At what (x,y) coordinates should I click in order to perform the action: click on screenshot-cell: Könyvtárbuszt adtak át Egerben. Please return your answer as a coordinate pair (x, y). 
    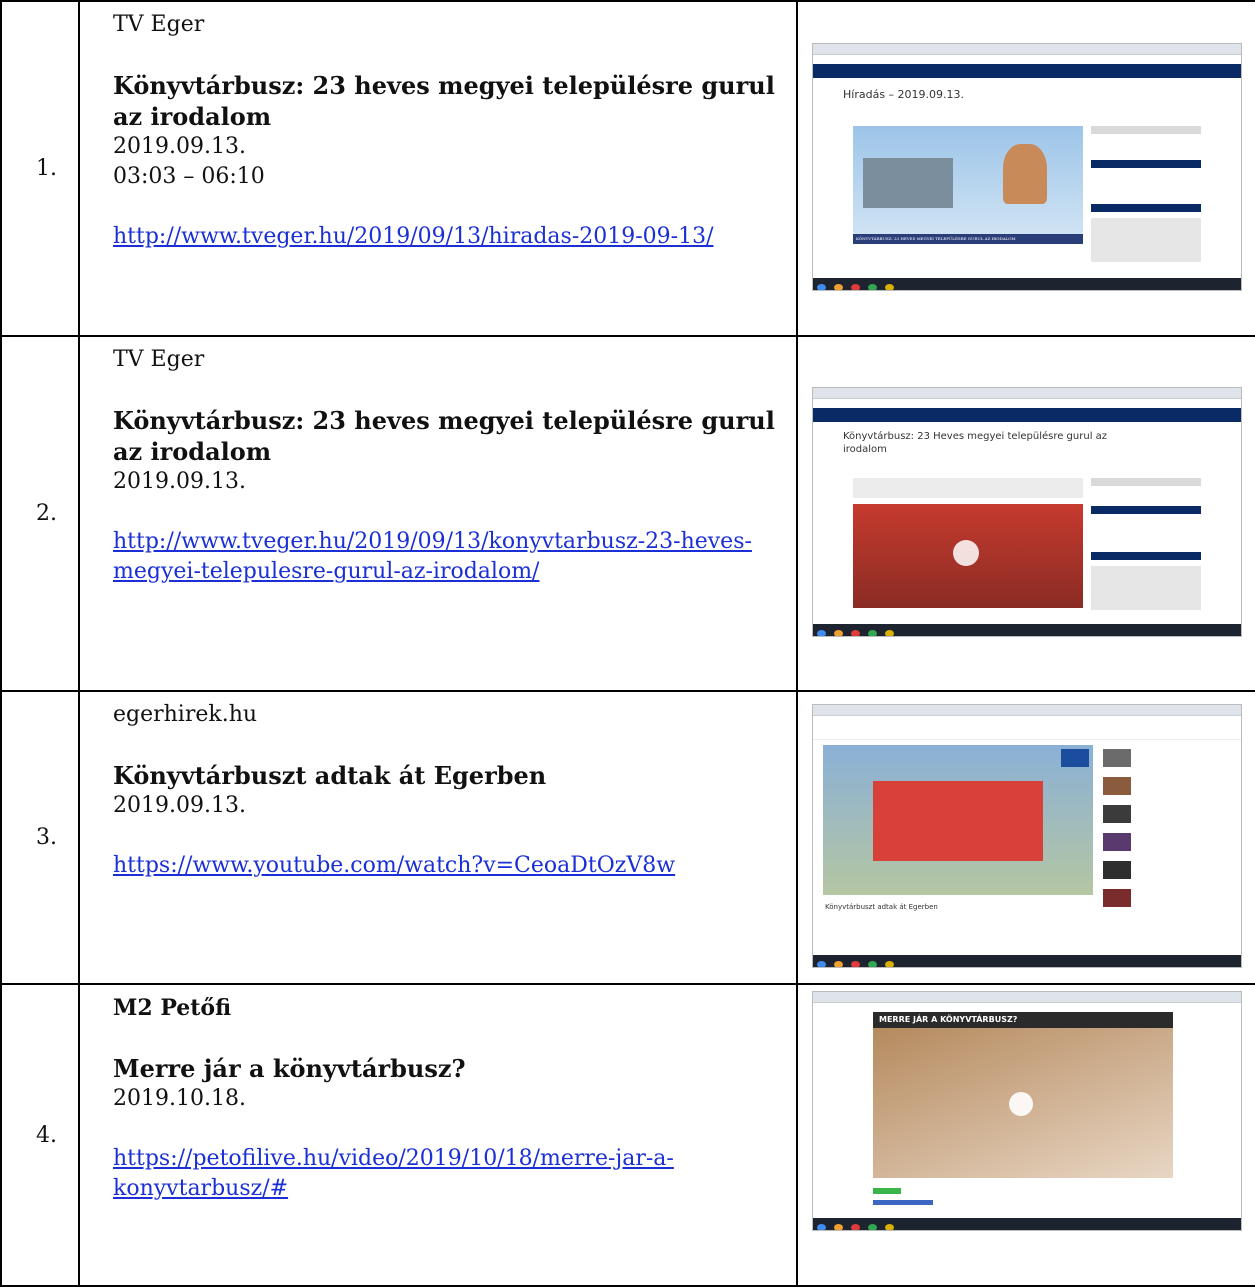
    Looking at the image, I should click on (1025, 837).